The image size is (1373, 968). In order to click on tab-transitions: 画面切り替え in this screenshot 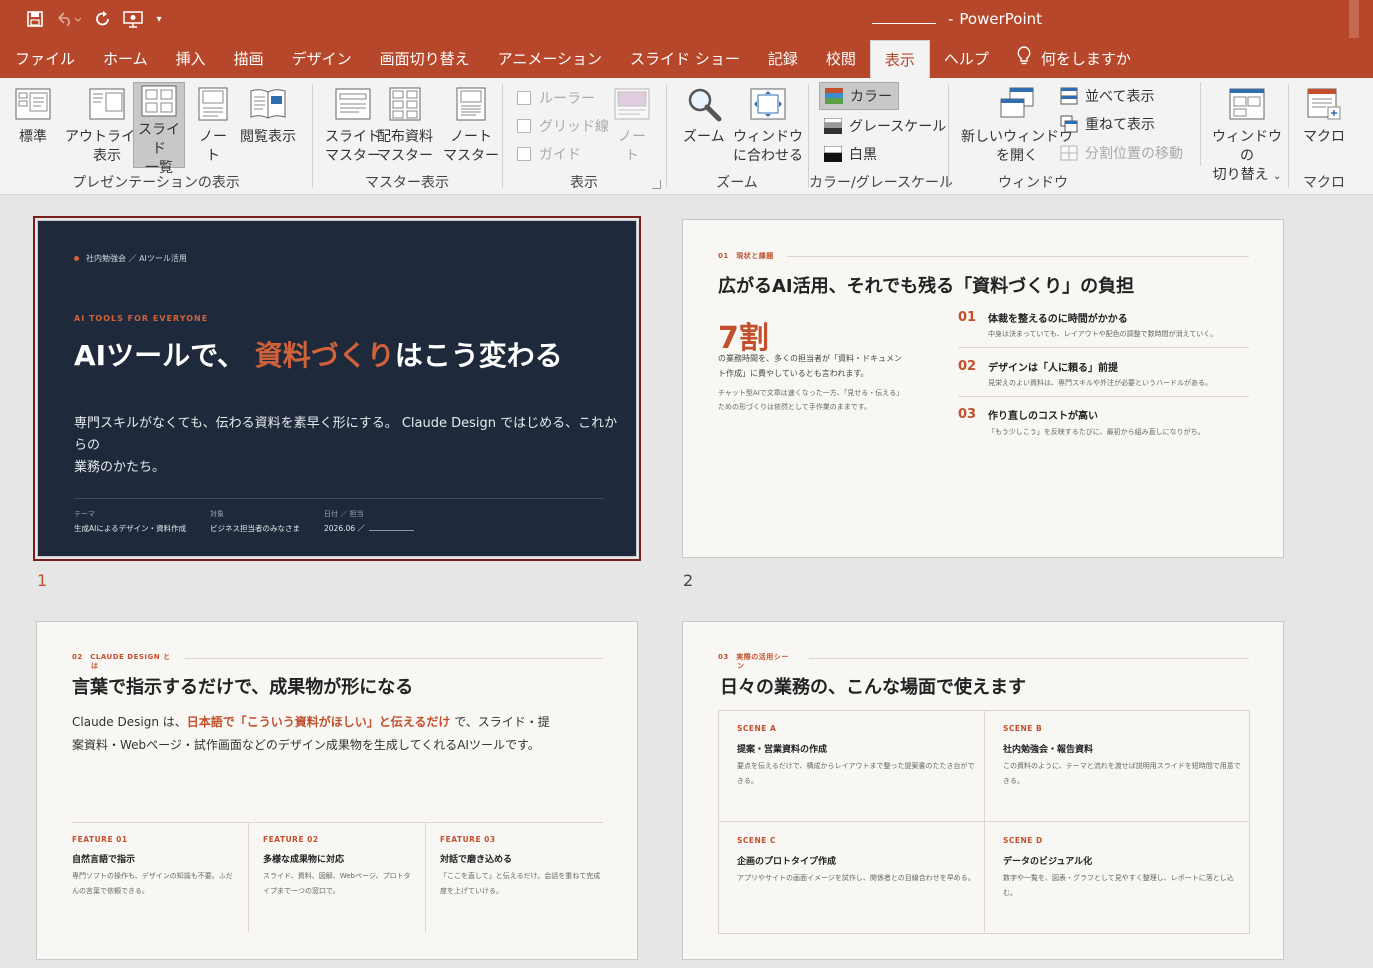, I will do `click(425, 58)`.